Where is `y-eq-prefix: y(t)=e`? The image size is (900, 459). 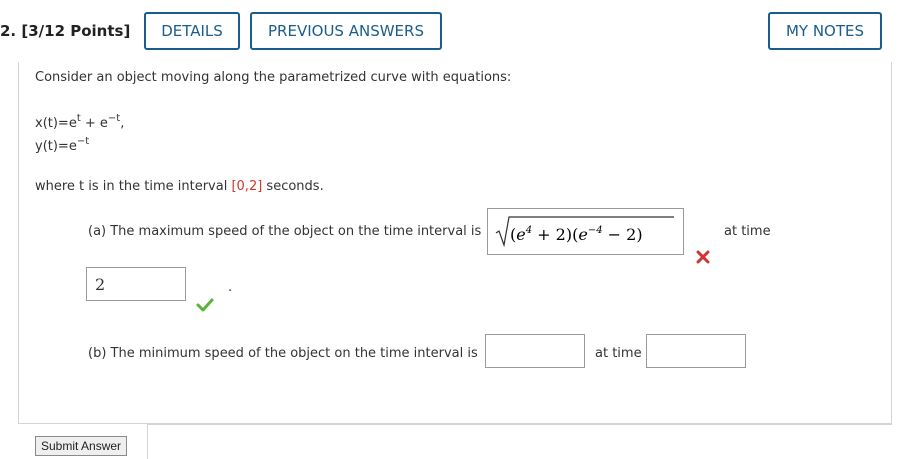
y-eq-prefix: y(t)=e is located at coordinates (56, 146).